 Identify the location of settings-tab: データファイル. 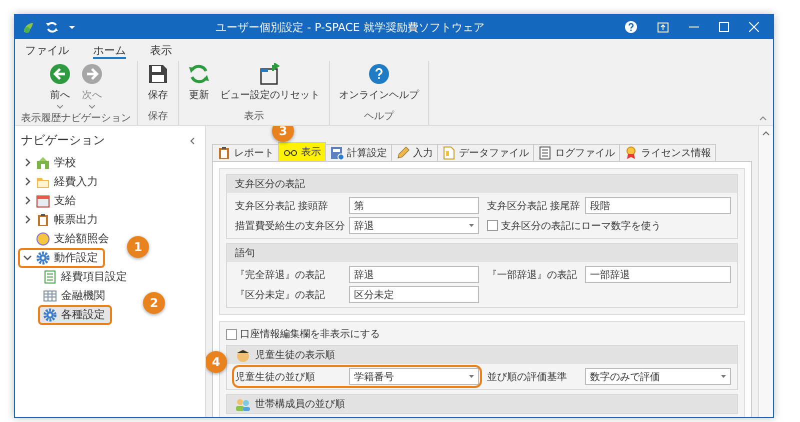
(485, 152).